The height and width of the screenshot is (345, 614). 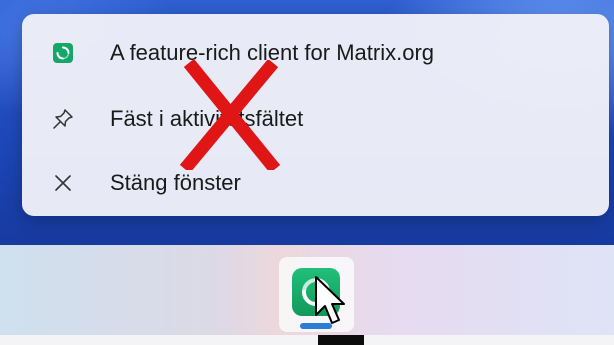 What do you see at coordinates (63, 53) in the screenshot?
I see `app-icon` at bounding box center [63, 53].